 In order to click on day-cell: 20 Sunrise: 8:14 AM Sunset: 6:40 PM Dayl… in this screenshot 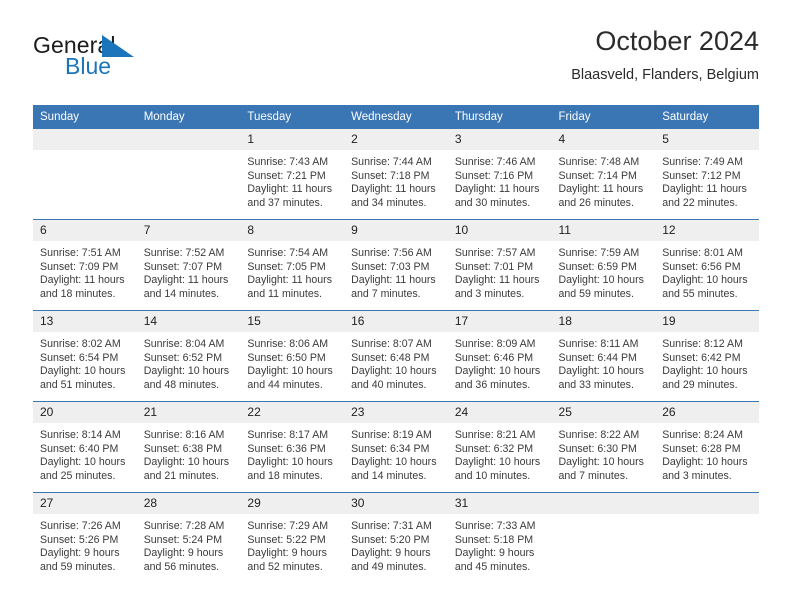, I will do `click(85, 447)`.